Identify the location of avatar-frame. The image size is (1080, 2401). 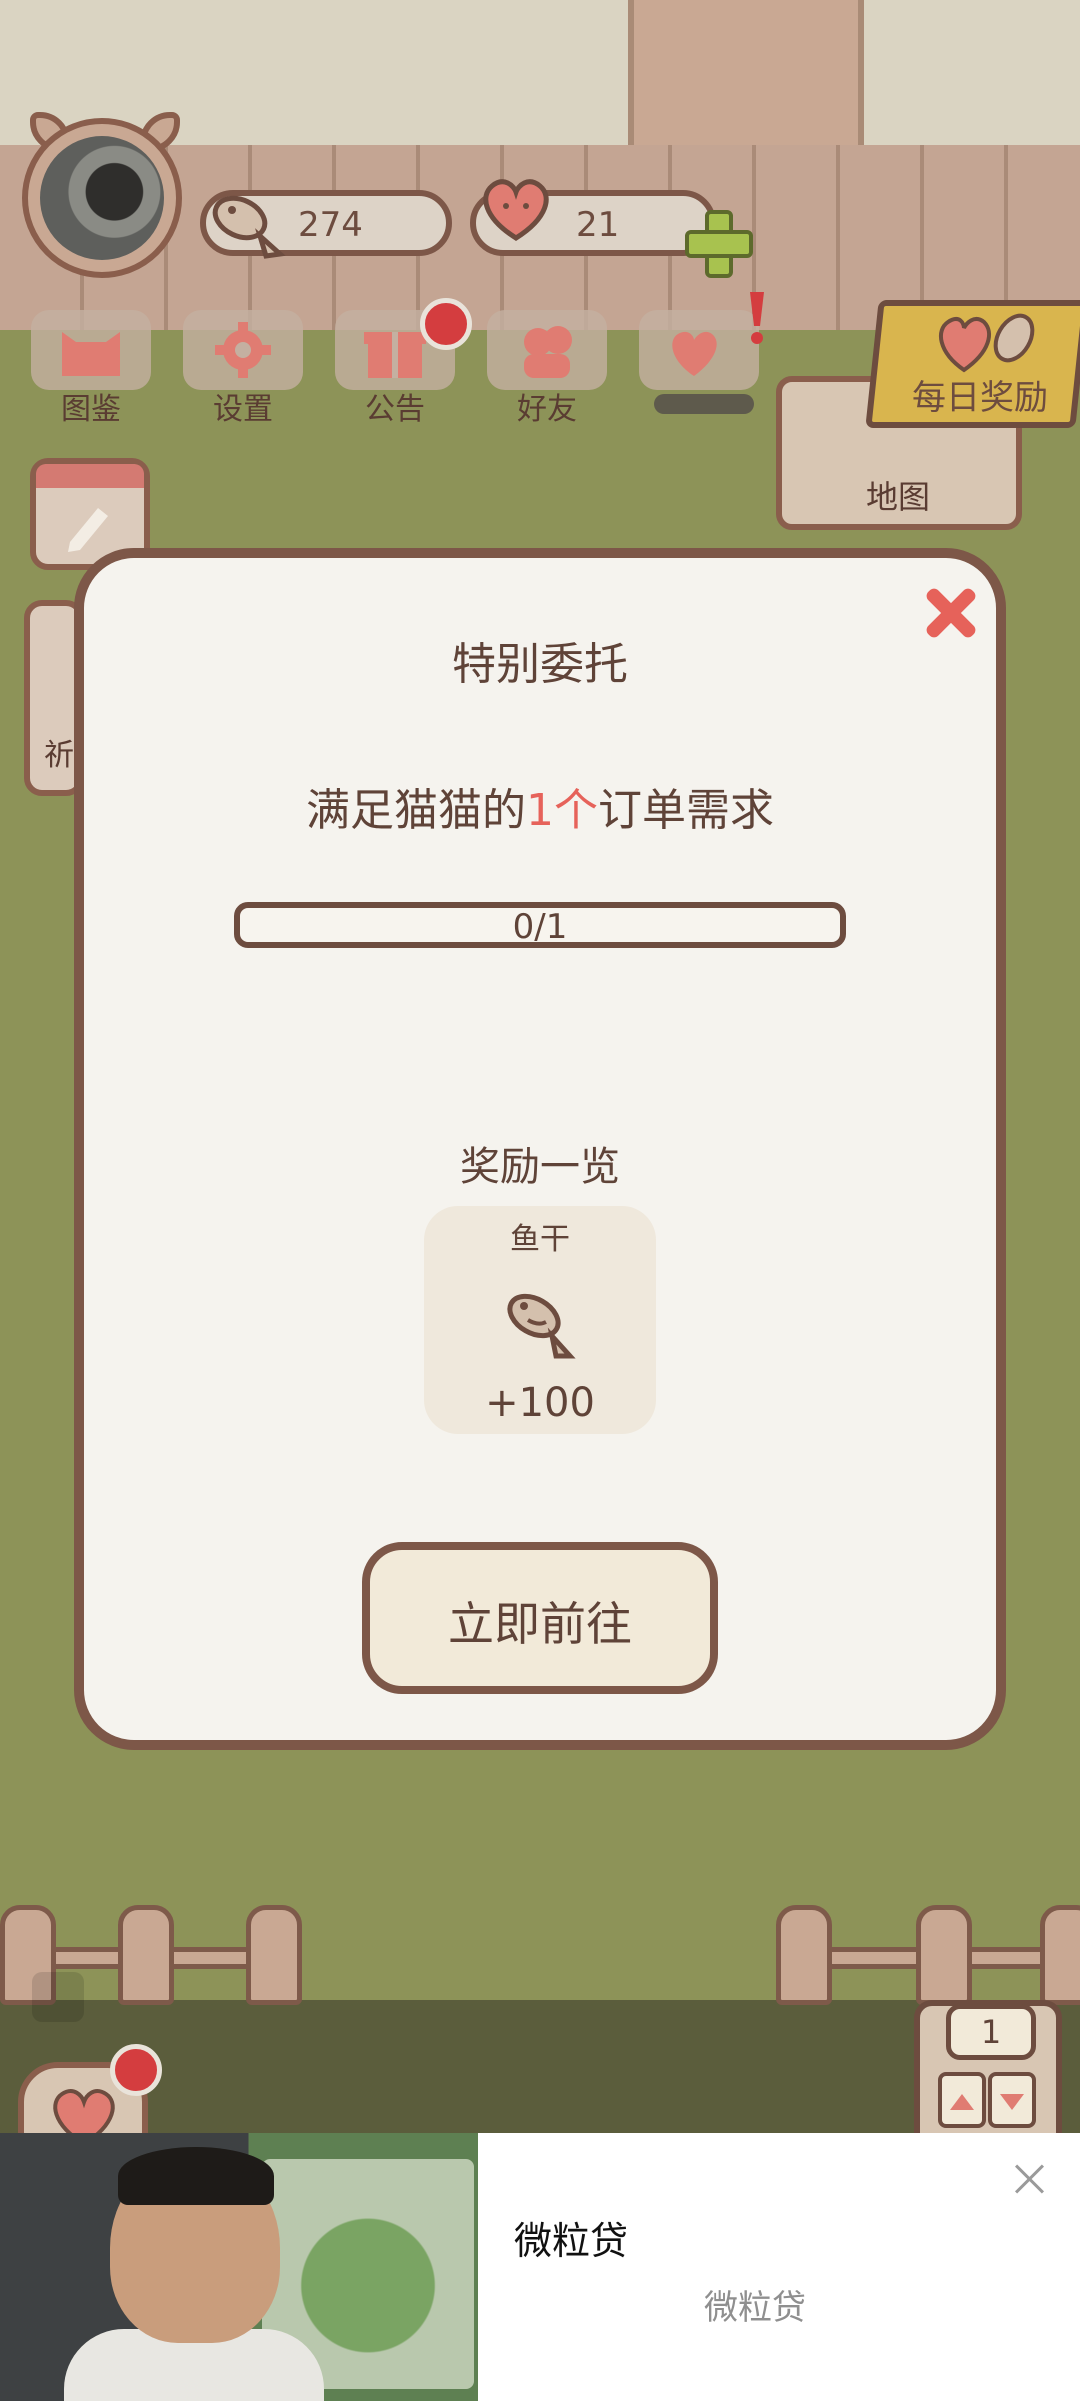
(102, 198).